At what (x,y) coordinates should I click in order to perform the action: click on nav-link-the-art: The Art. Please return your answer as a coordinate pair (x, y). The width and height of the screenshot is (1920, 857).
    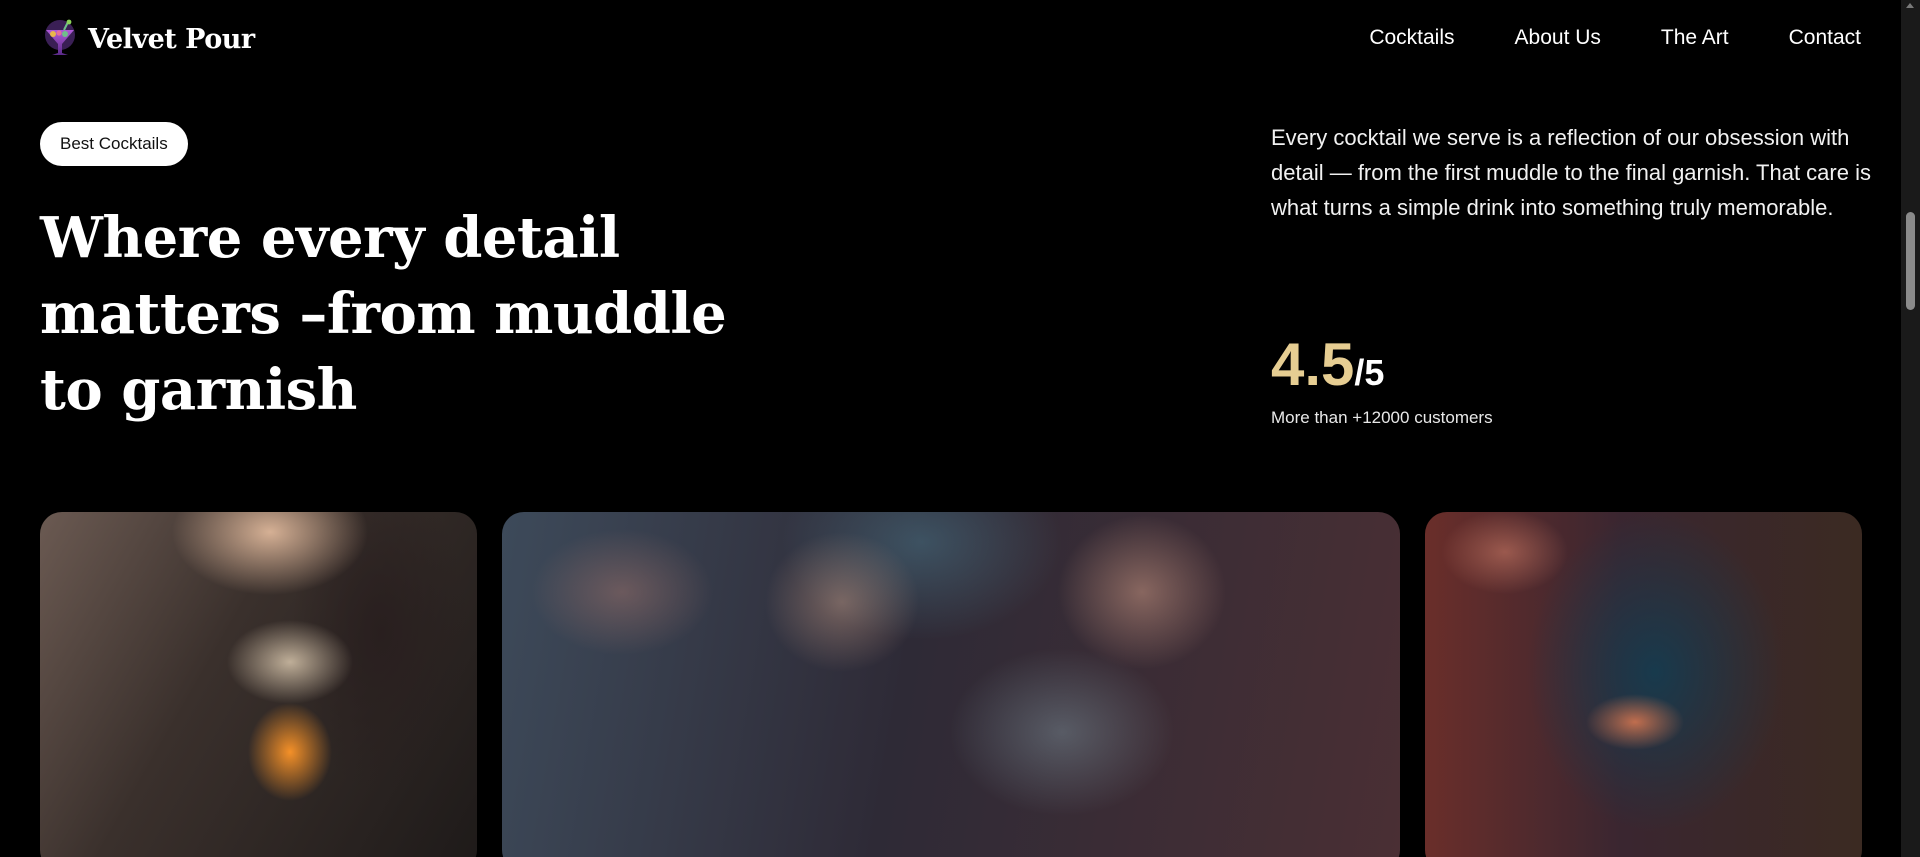
    Looking at the image, I should click on (1695, 38).